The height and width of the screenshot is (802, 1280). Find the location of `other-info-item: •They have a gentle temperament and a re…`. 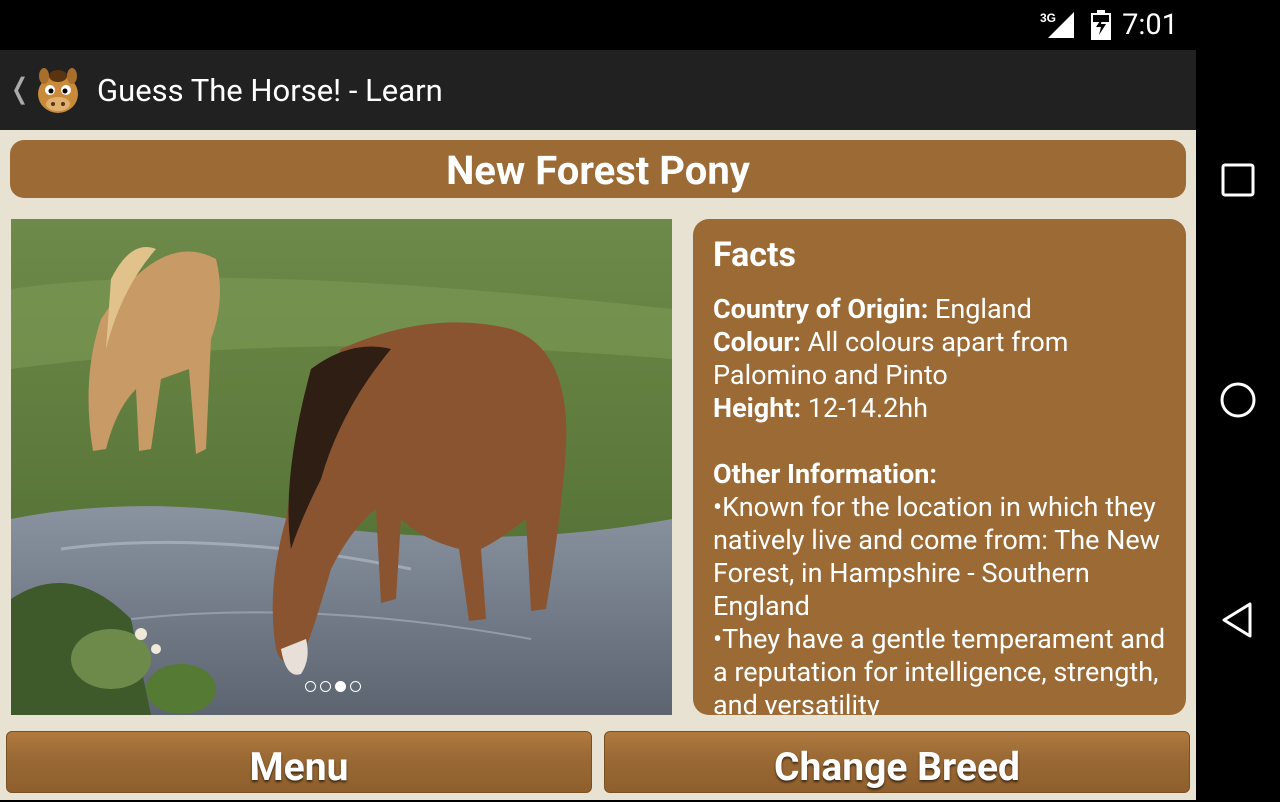

other-info-item: •They have a gentle temperament and a re… is located at coordinates (939, 669).